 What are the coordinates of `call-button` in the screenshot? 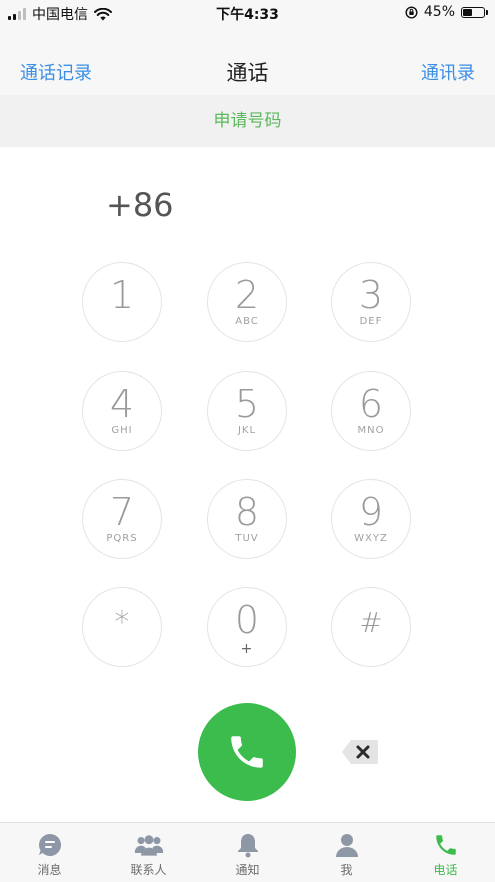 It's located at (247, 752).